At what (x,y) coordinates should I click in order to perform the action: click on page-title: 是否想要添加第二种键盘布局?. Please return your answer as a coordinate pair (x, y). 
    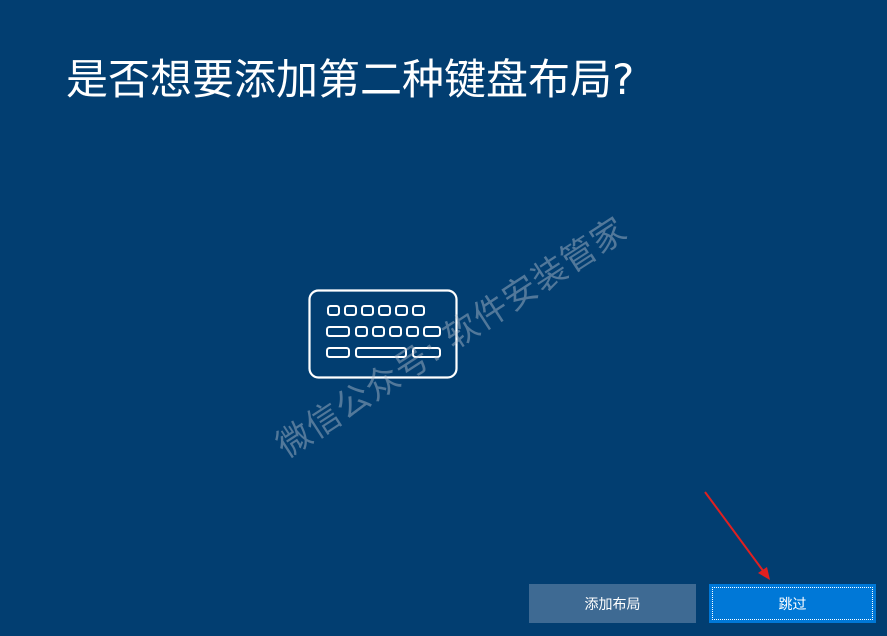
    Looking at the image, I should click on (350, 79).